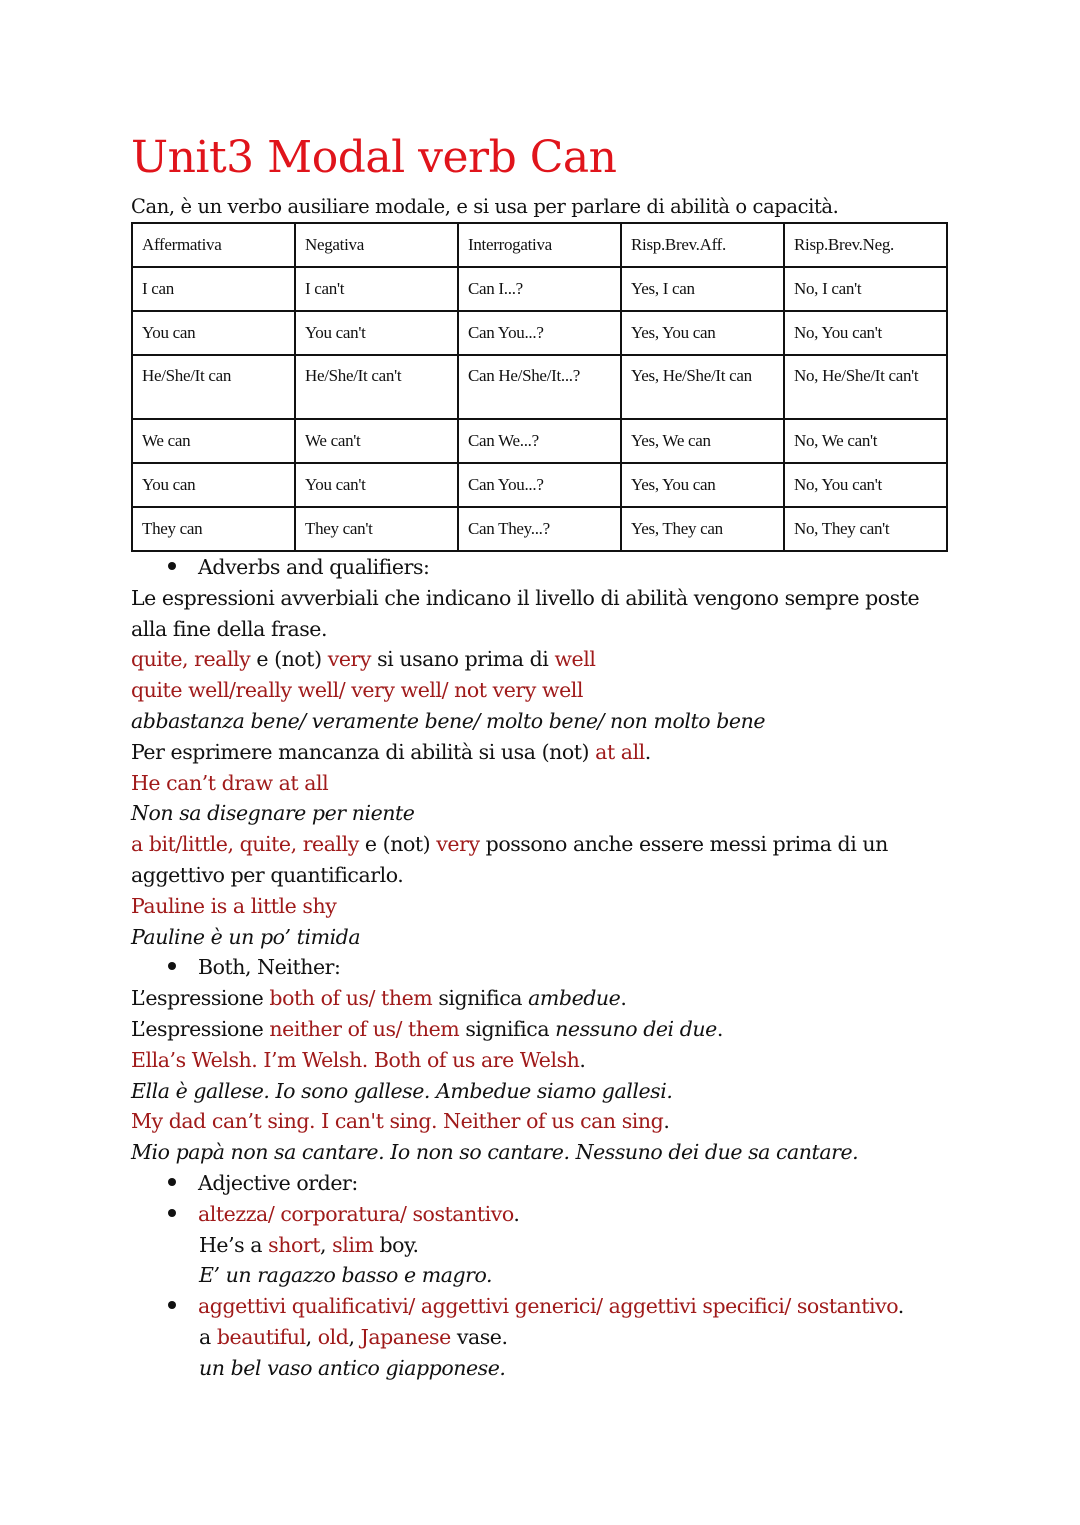 This screenshot has width=1080, height=1525. I want to click on table-cell: They can, so click(213, 529).